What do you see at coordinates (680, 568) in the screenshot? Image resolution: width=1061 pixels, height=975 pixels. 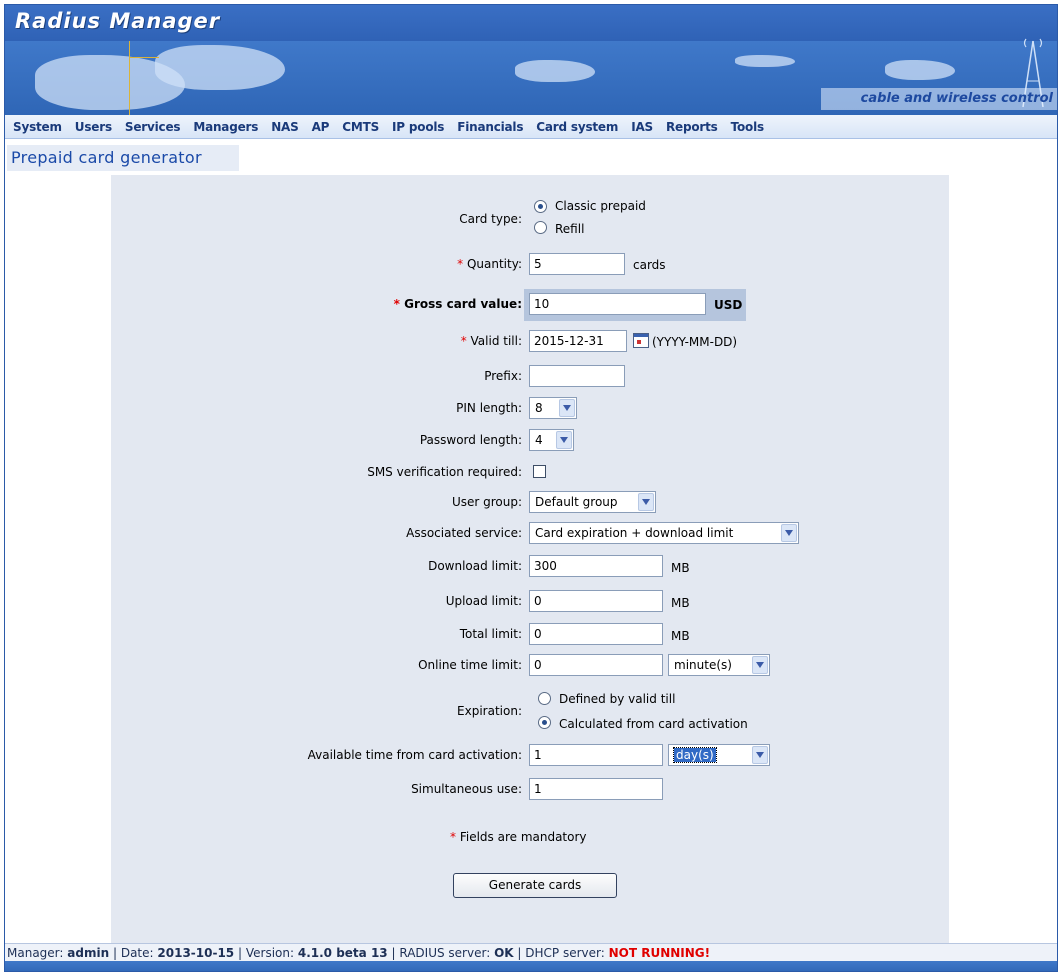 I see `download-limit-unit: MB` at bounding box center [680, 568].